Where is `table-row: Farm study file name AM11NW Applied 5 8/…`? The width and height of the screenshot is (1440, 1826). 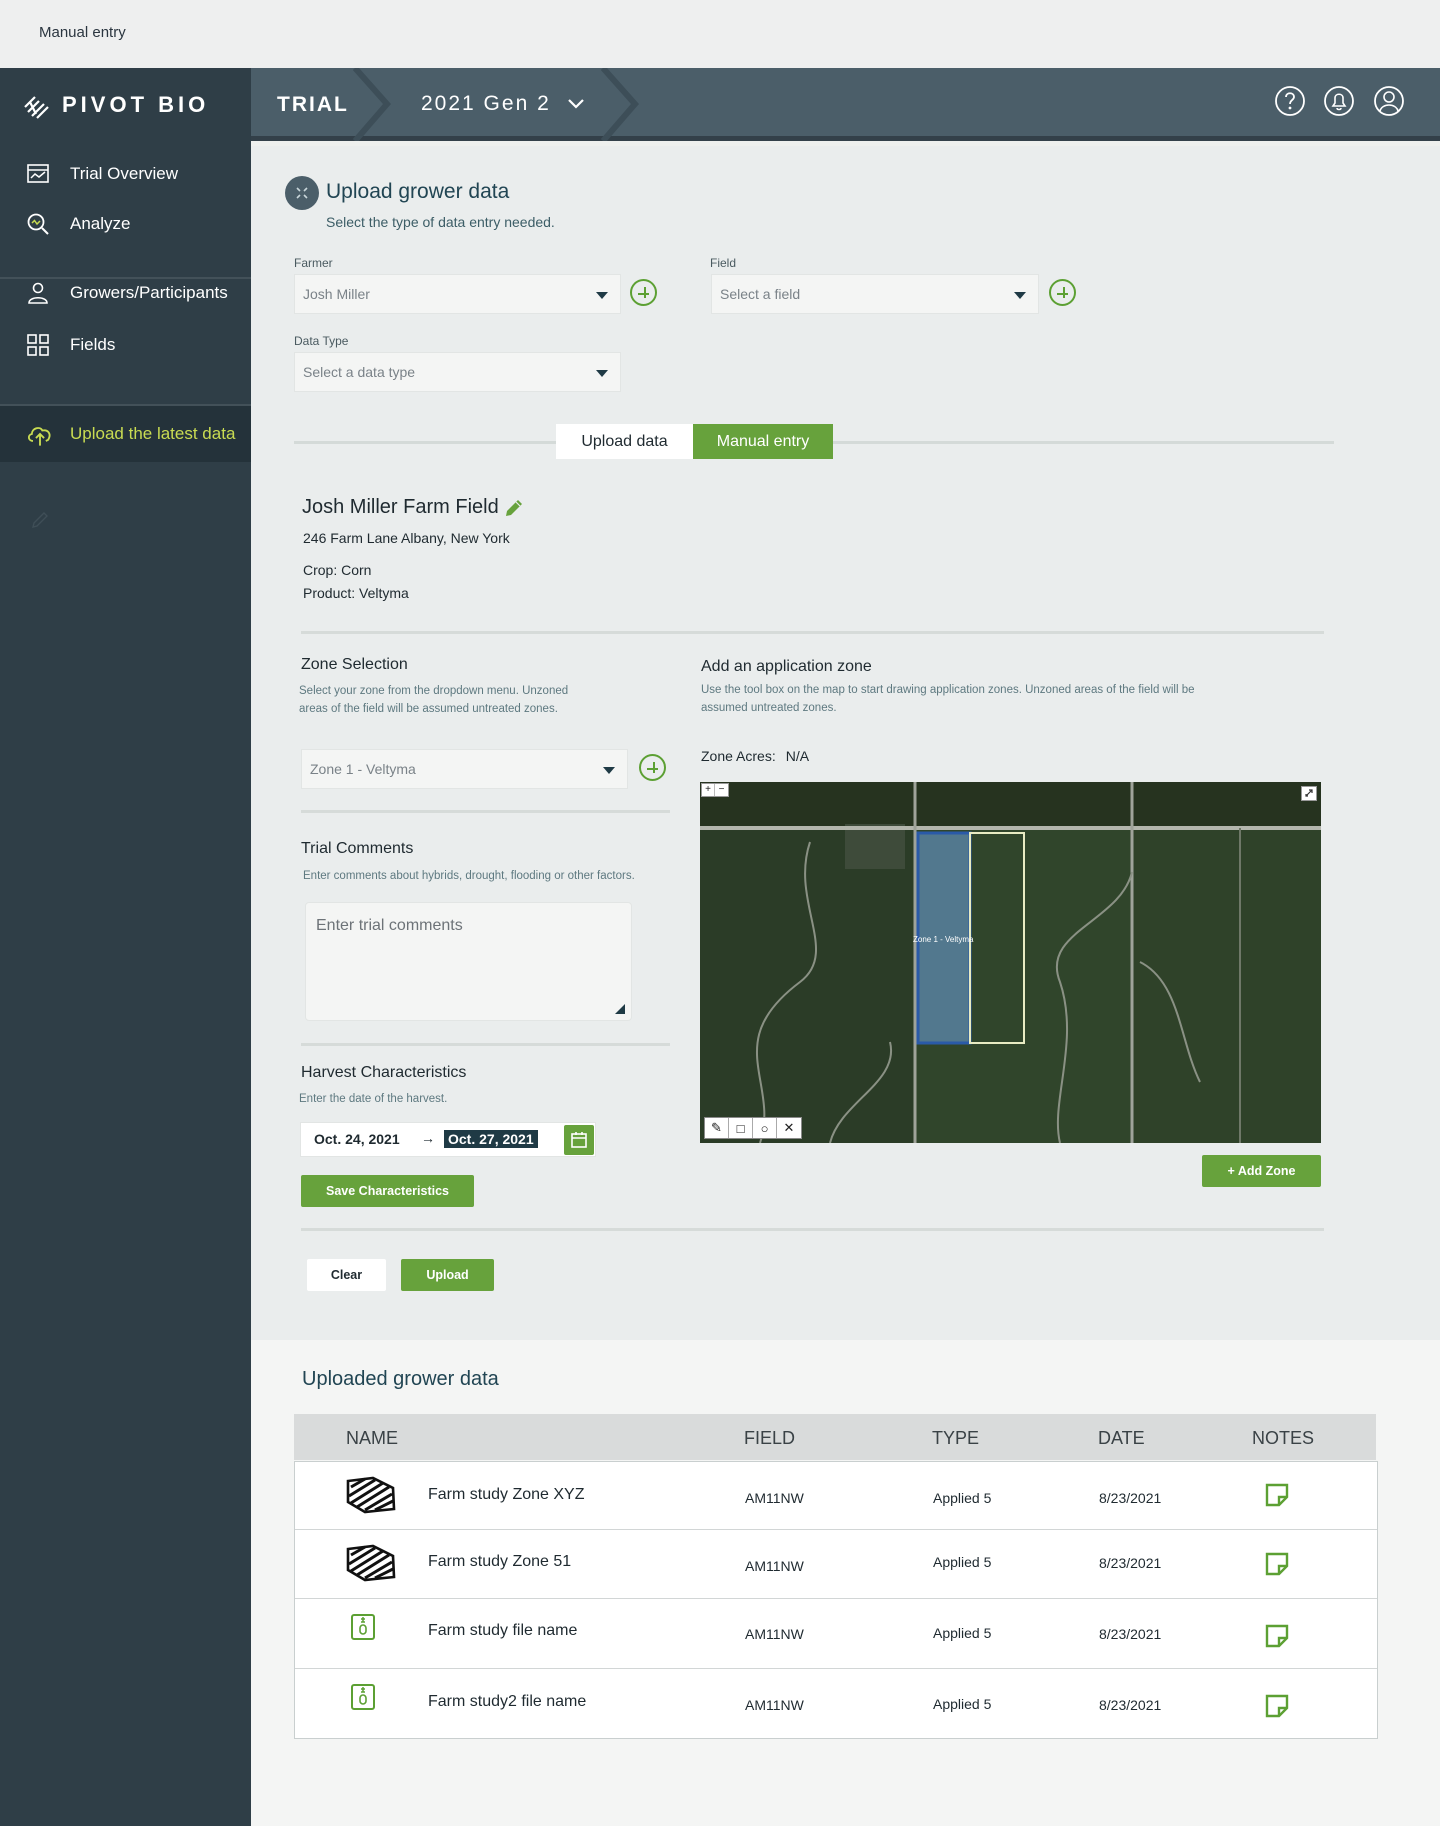
table-row: Farm study file name AM11NW Applied 5 8/… is located at coordinates (836, 1634).